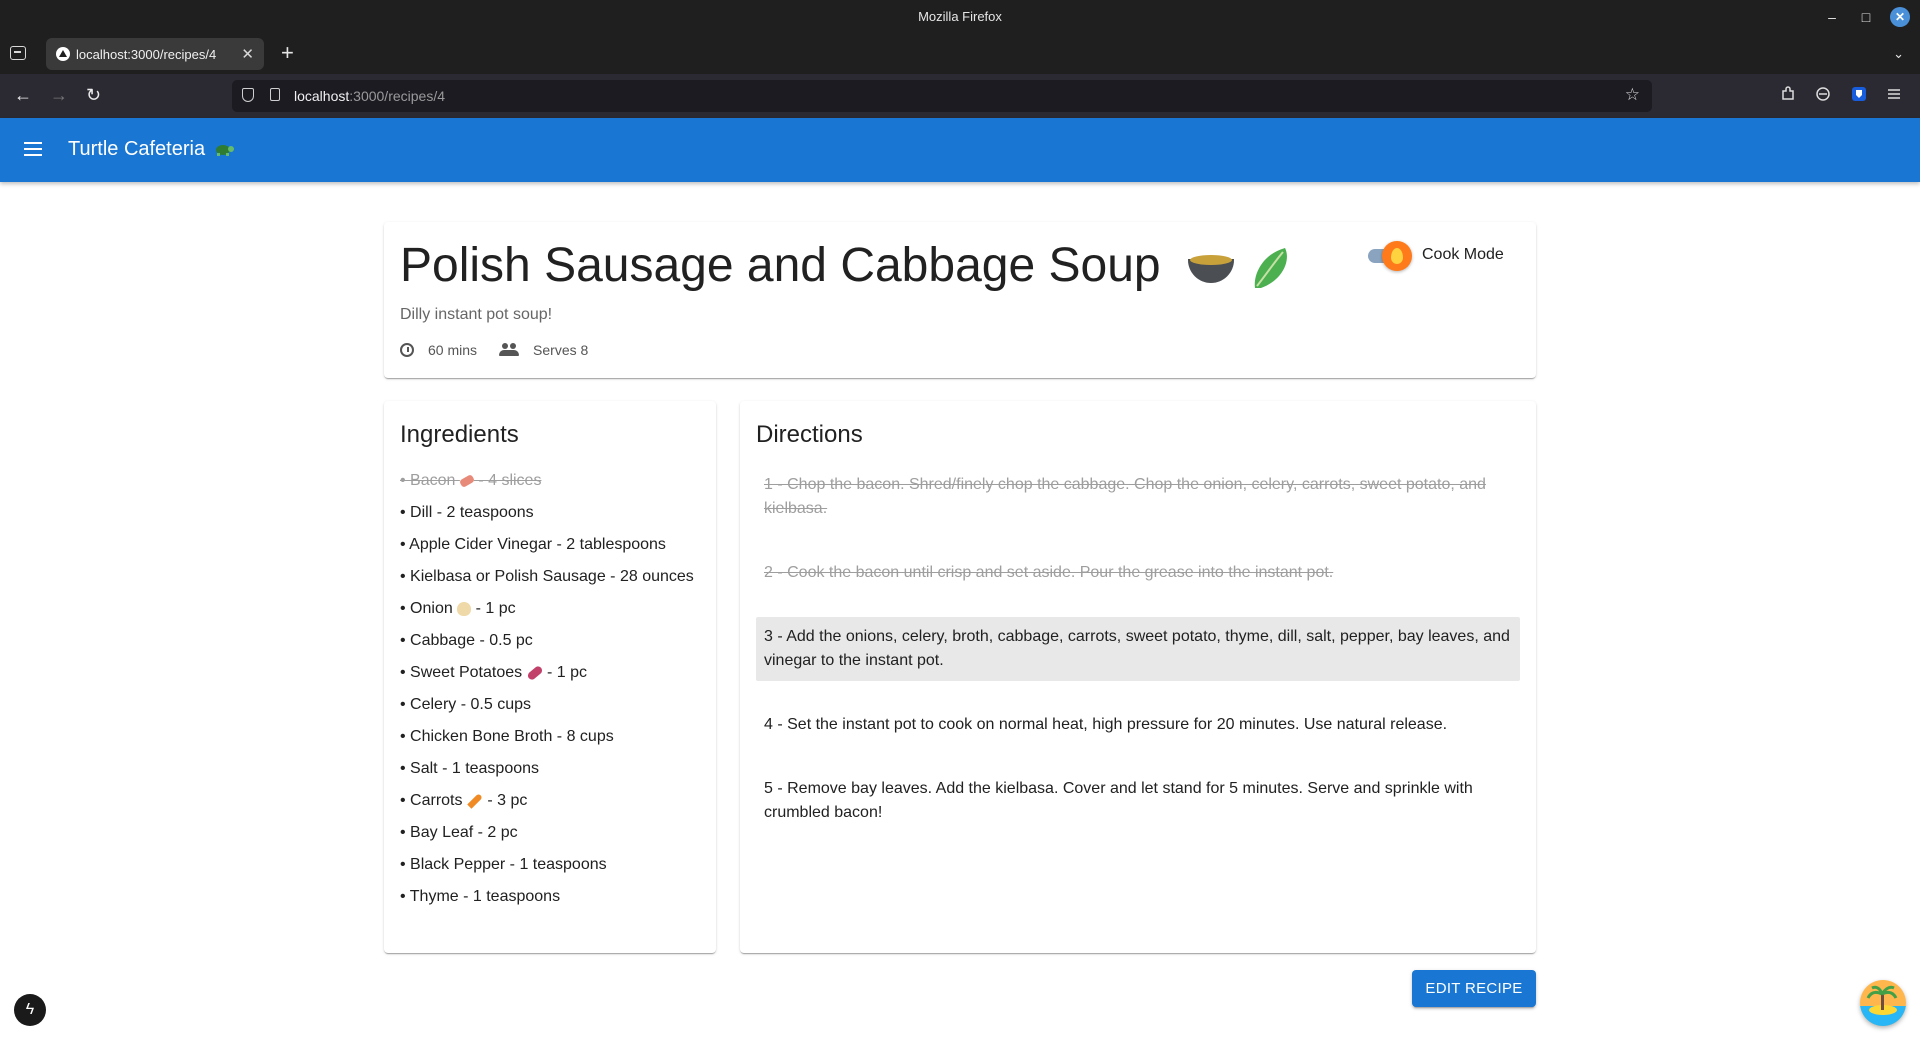  What do you see at coordinates (1271, 268) in the screenshot?
I see `leafy-green-icon` at bounding box center [1271, 268].